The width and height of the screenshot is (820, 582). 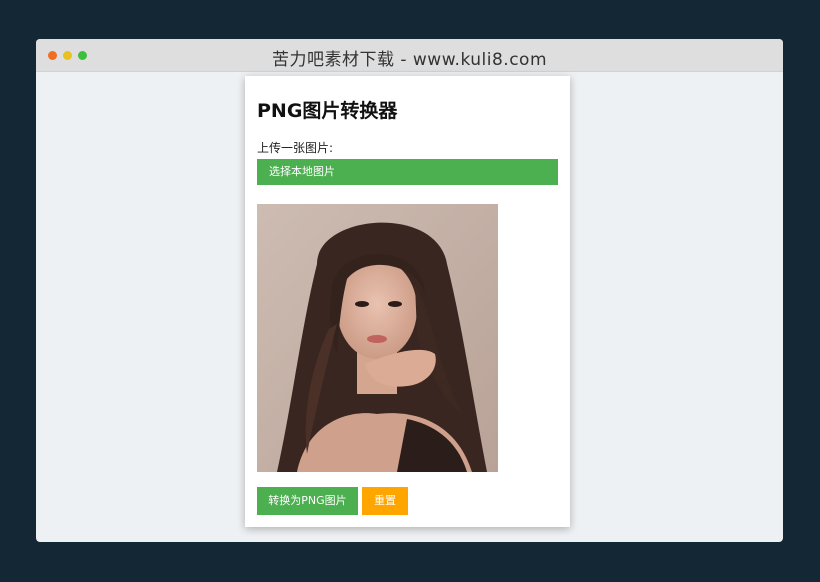 What do you see at coordinates (409, 60) in the screenshot?
I see `window-title: 苦力吧素材下载 - www.kuli8.com` at bounding box center [409, 60].